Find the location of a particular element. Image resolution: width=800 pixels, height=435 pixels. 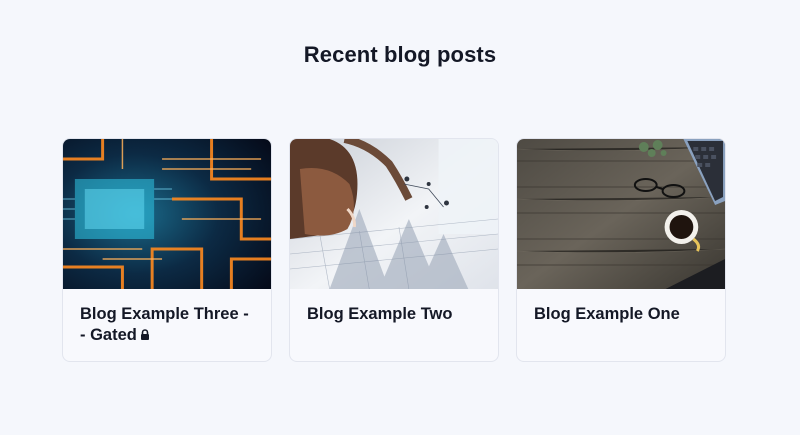

post-title: Blog Example Three -- Gated is located at coordinates (167, 317).